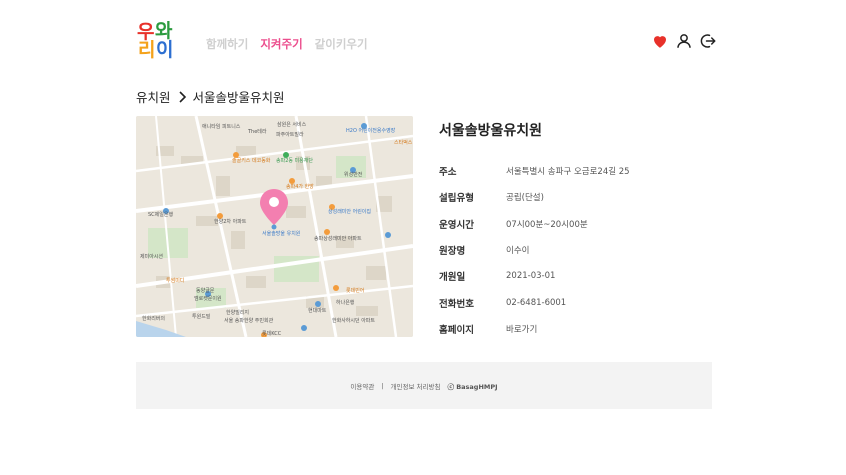  What do you see at coordinates (448, 173) in the screenshot?
I see `info-label: 주소` at bounding box center [448, 173].